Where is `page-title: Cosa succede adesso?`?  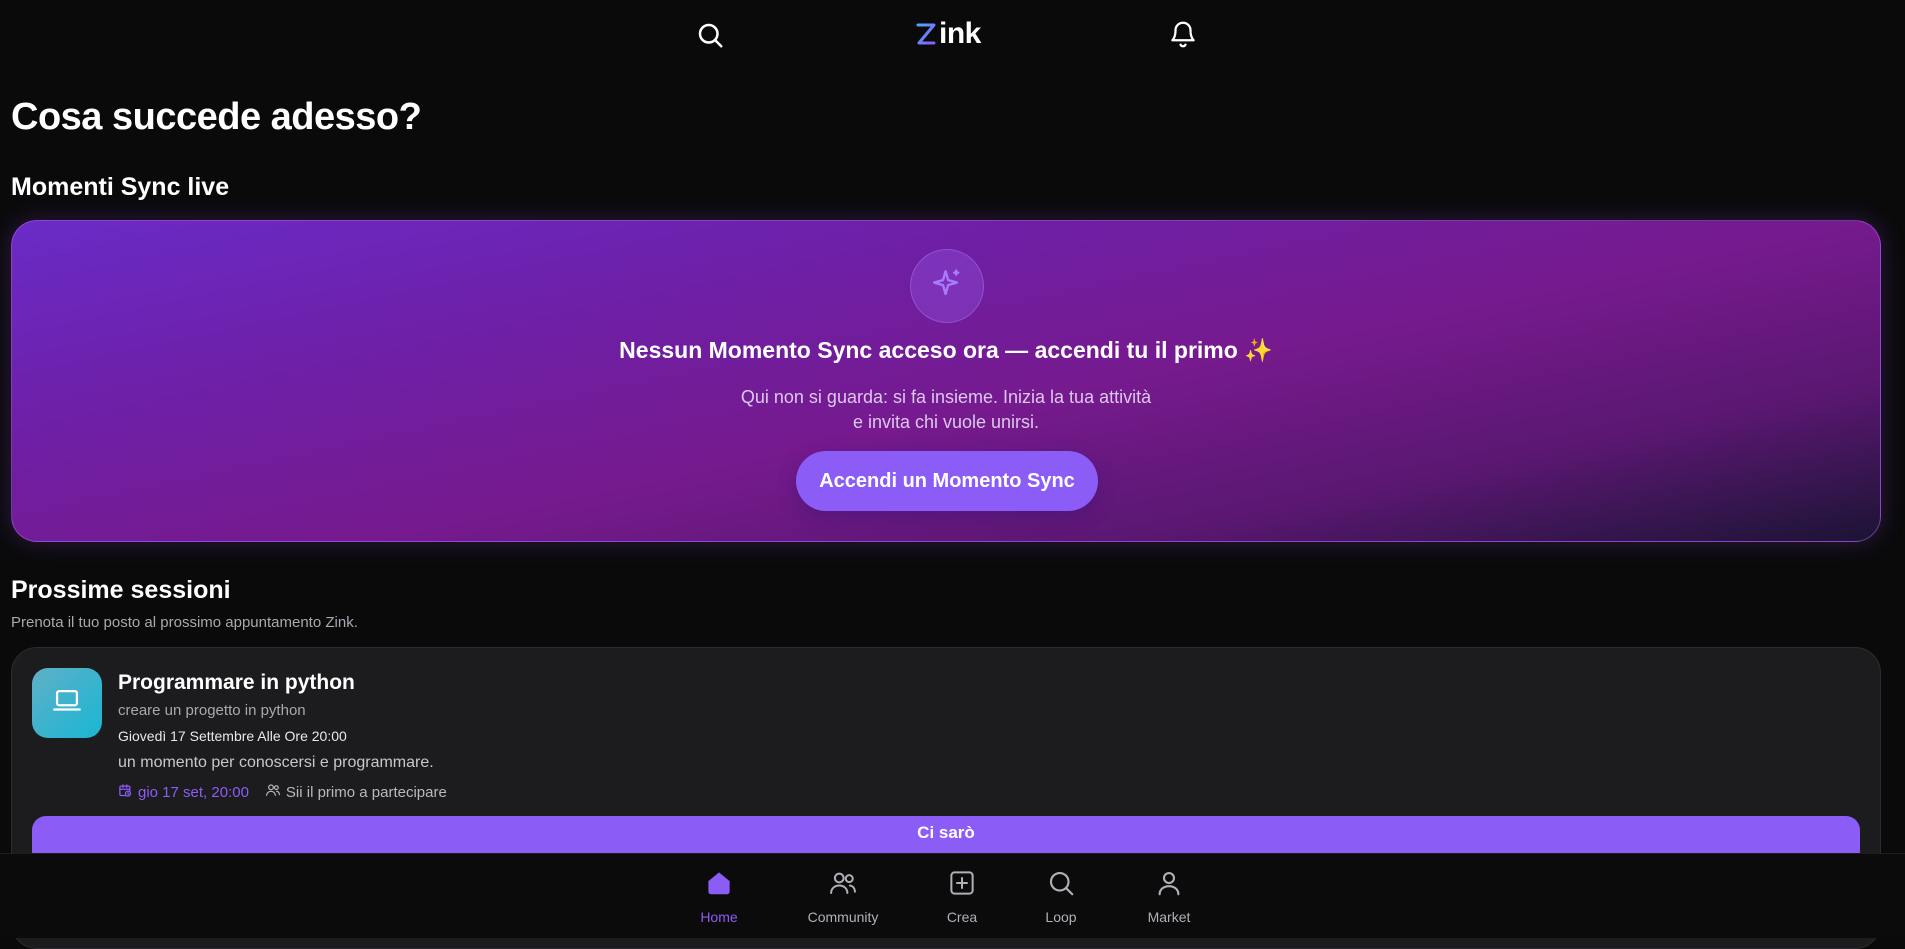
page-title: Cosa succede adesso? is located at coordinates (216, 117).